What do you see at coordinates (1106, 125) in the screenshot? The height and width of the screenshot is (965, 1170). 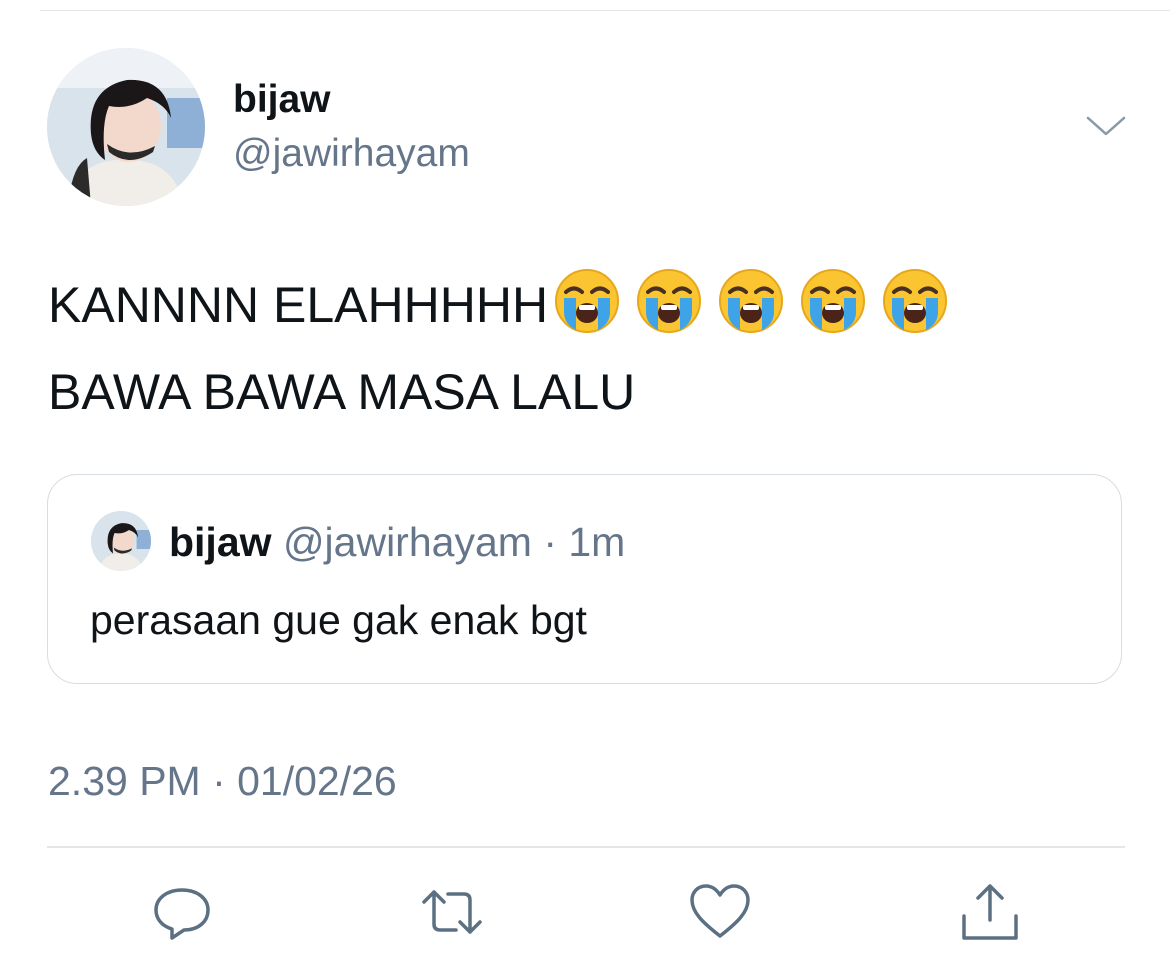 I see `chevron-down-icon` at bounding box center [1106, 125].